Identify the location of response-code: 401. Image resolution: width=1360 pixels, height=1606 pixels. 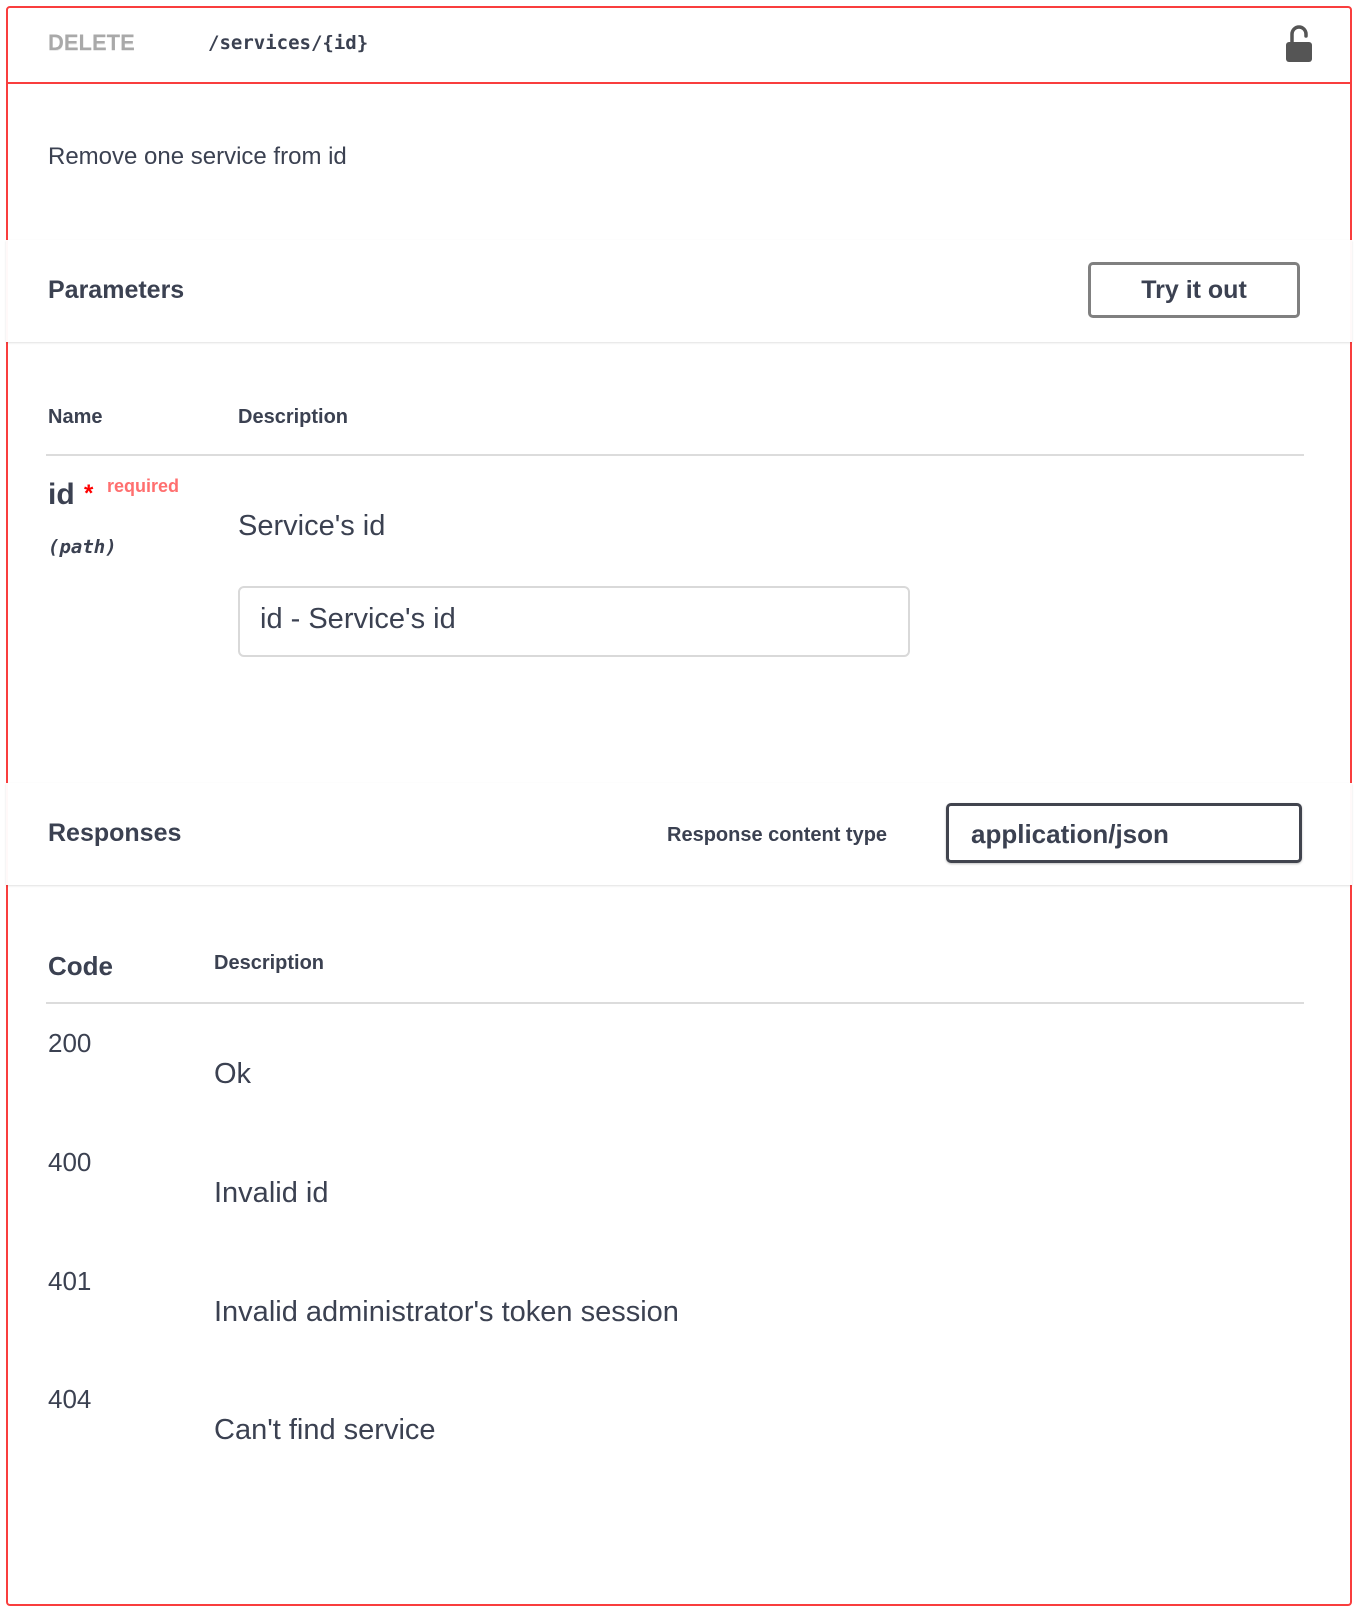
(70, 1281).